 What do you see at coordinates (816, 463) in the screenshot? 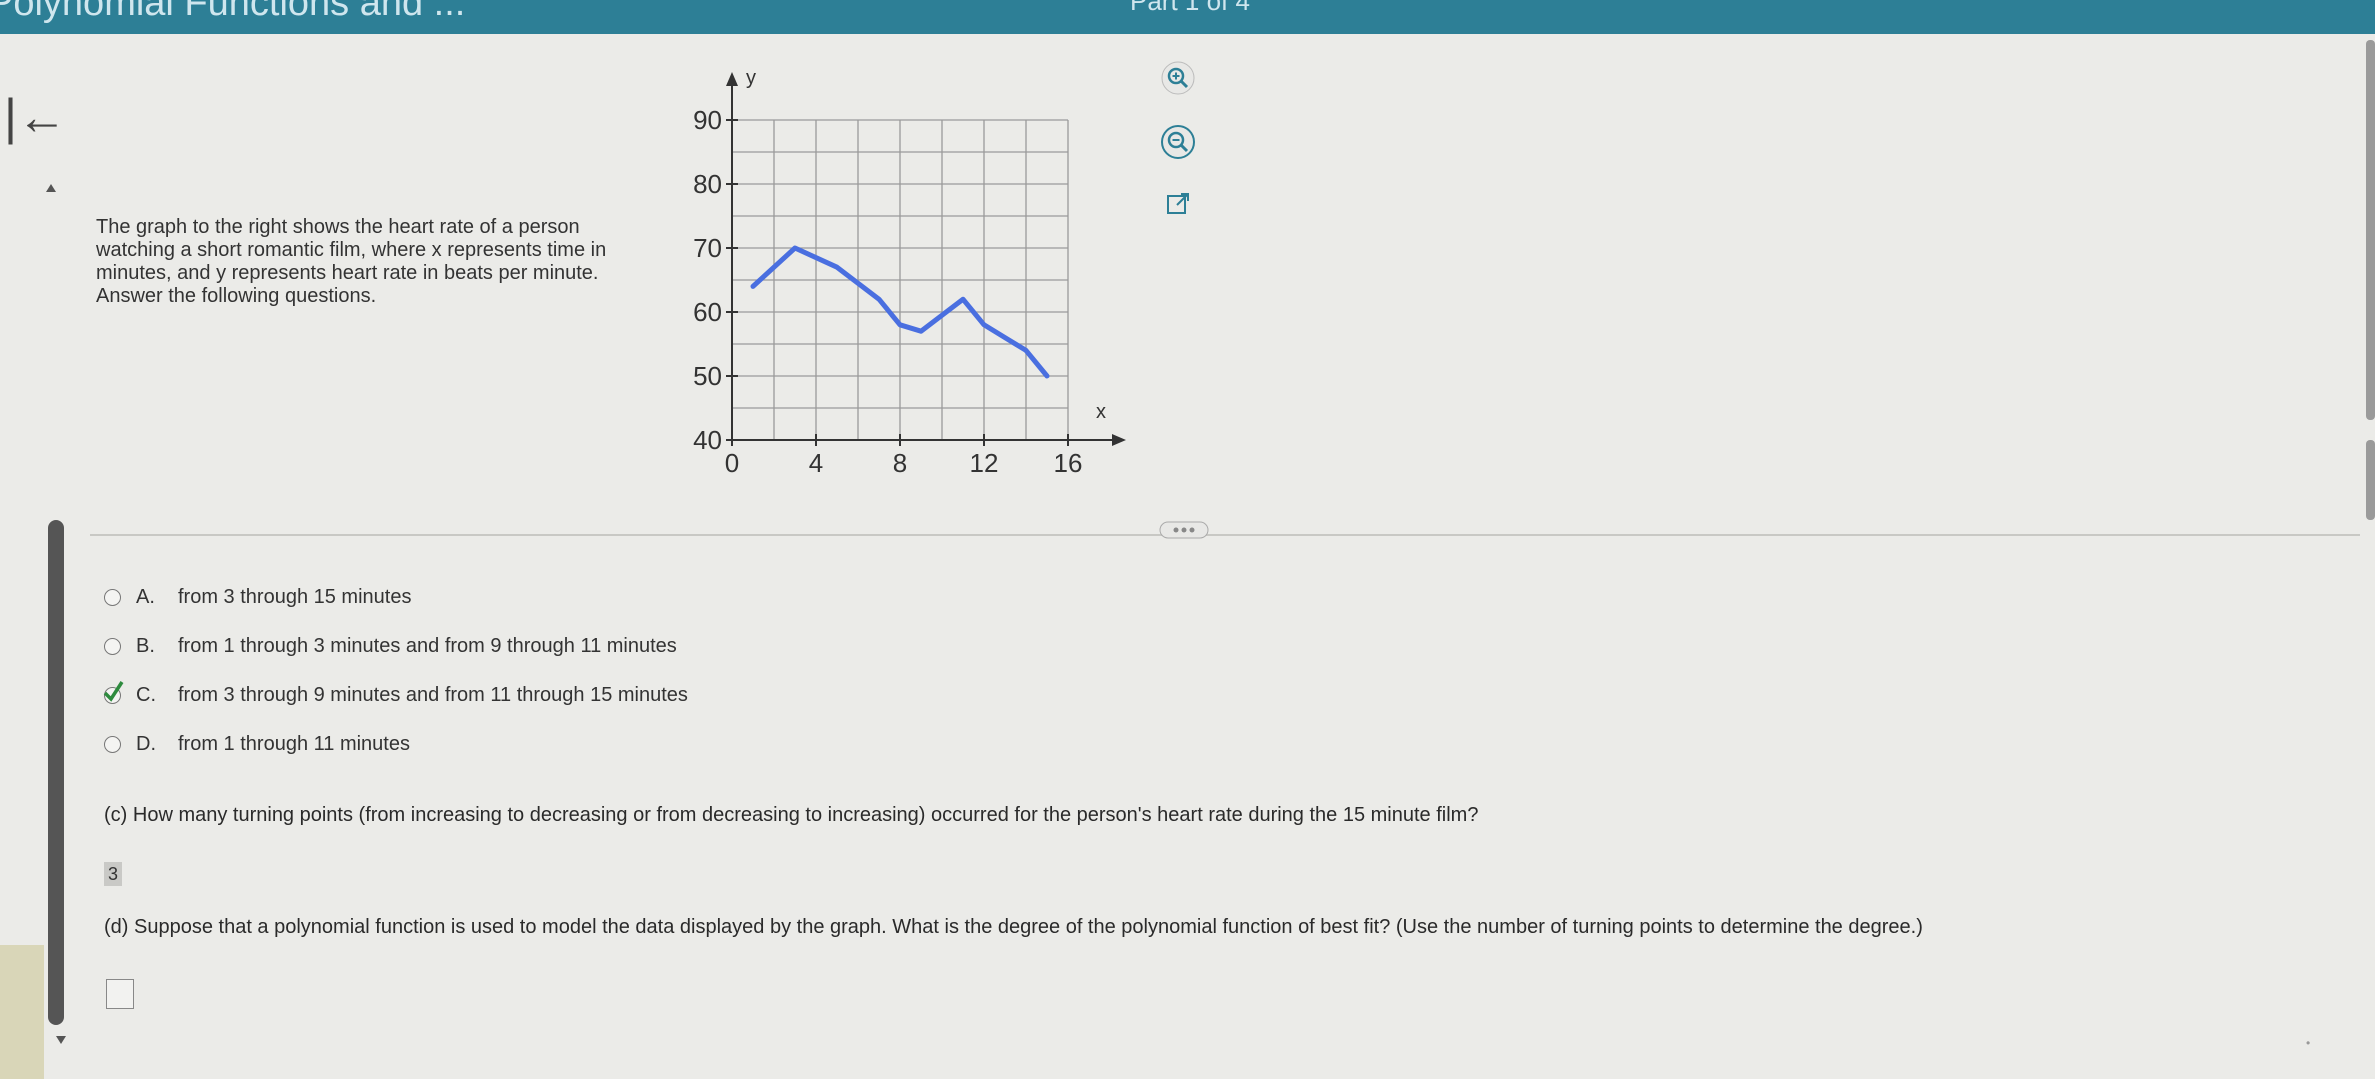
I see `x-tick-label: 4` at bounding box center [816, 463].